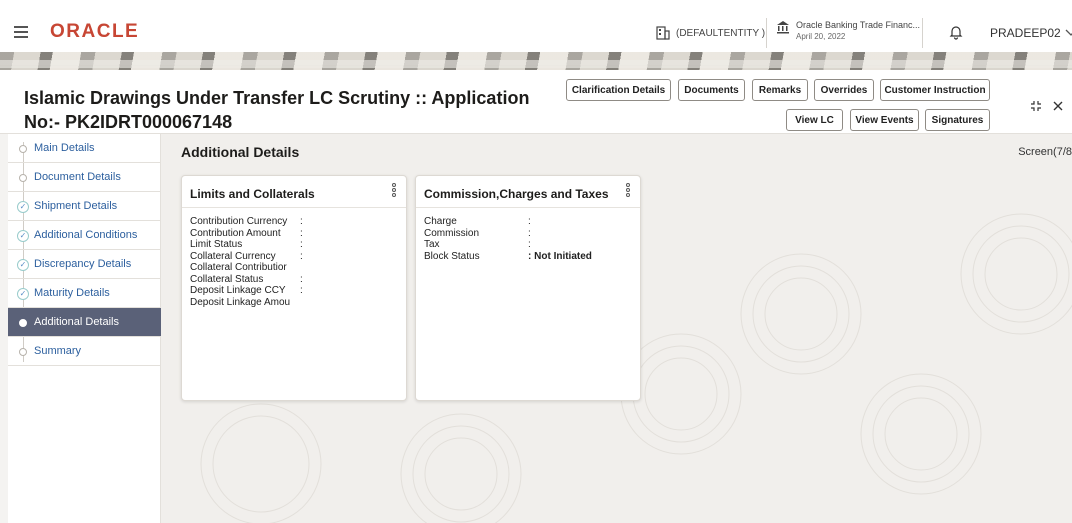  What do you see at coordinates (783, 27) in the screenshot?
I see `bank-icon` at bounding box center [783, 27].